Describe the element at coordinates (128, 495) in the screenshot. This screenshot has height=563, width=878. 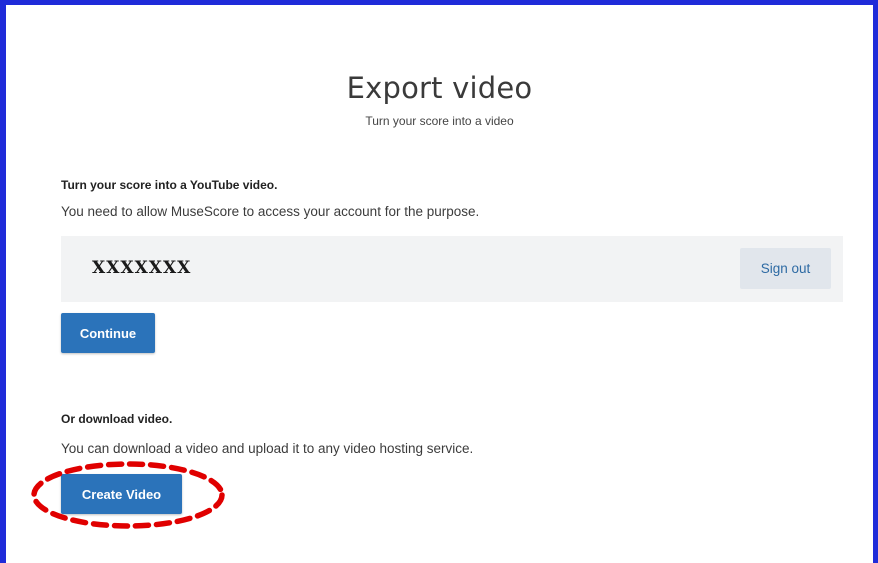
I see `highlight-ellipse-annotation` at that location.